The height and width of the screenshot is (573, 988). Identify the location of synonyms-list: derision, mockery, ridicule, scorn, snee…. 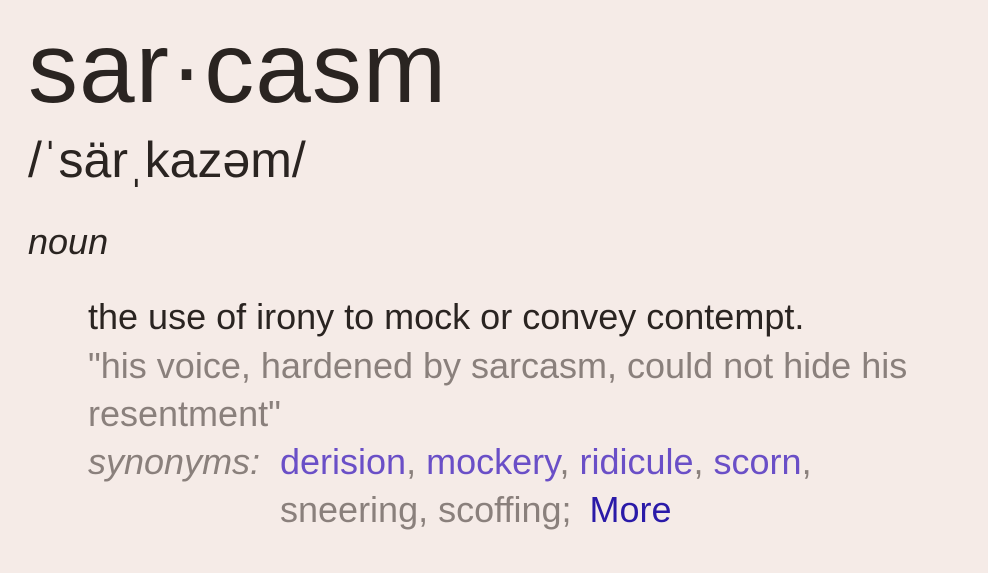
(560, 486).